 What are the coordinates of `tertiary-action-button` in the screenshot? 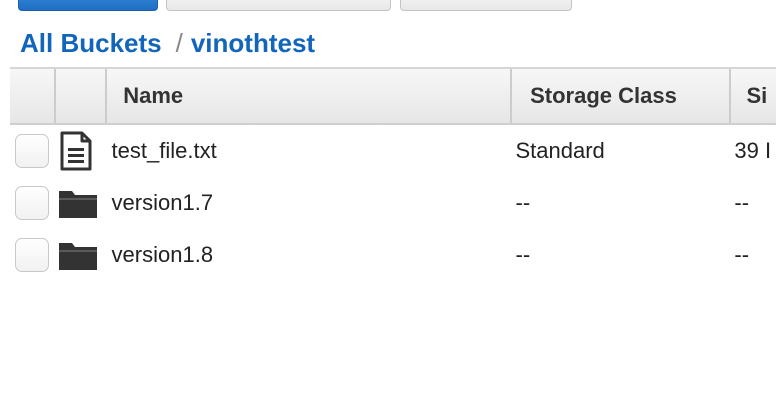 It's located at (486, 5).